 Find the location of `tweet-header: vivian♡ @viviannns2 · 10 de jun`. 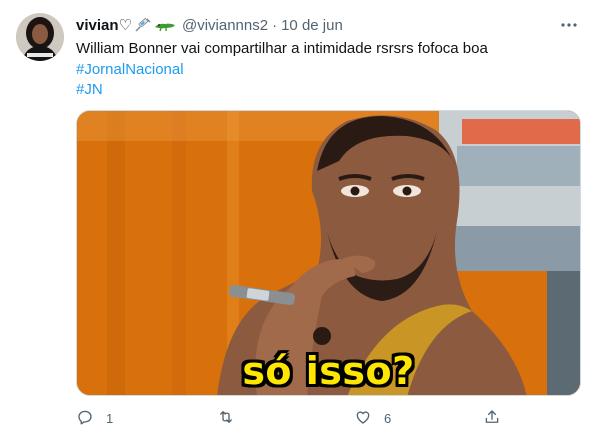

tweet-header: vivian♡ @viviannns2 · 10 de jun is located at coordinates (209, 25).